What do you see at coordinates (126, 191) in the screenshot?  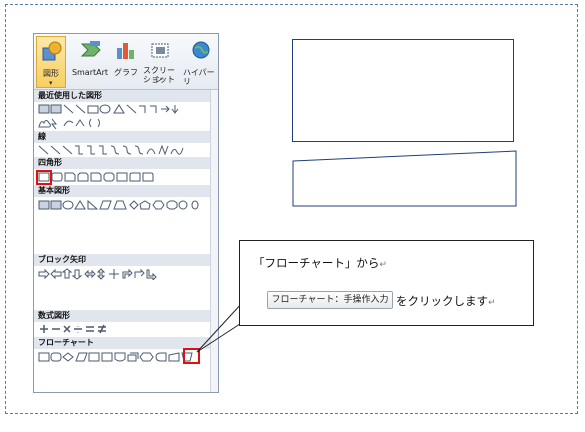 I see `section-basic-shapes: 基本図形` at bounding box center [126, 191].